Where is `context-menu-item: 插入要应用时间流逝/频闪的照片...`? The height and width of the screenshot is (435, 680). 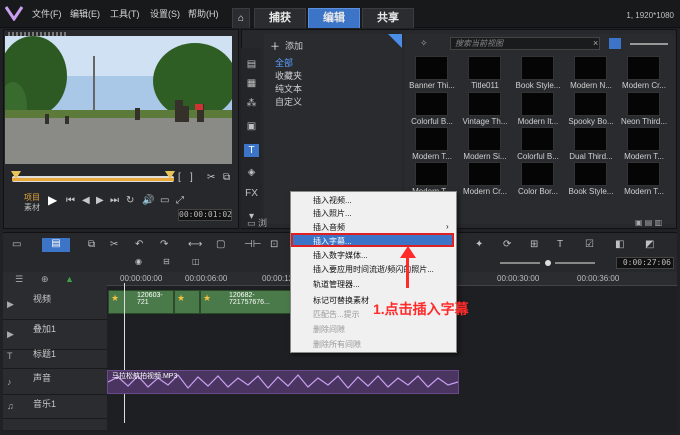
context-menu-item: 插入要应用时间流逝/频闪的照片... is located at coordinates (373, 269).